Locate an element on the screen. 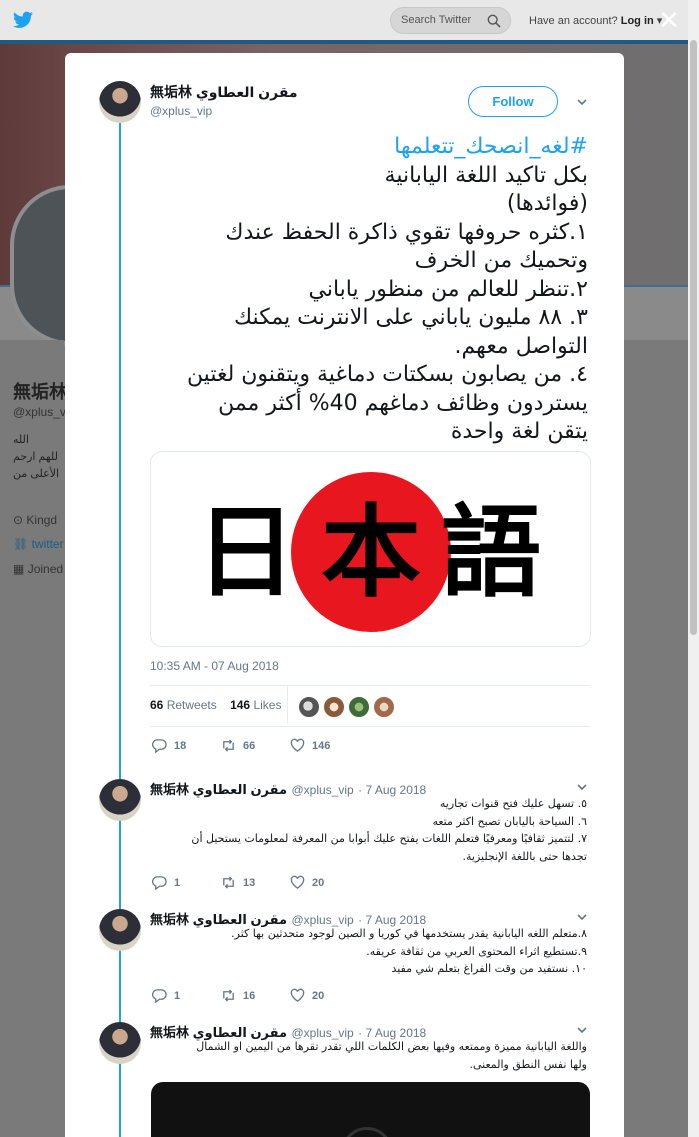 Image resolution: width=699 pixels, height=1137 pixels. profile-location: ⊙ Kingd is located at coordinates (39, 520).